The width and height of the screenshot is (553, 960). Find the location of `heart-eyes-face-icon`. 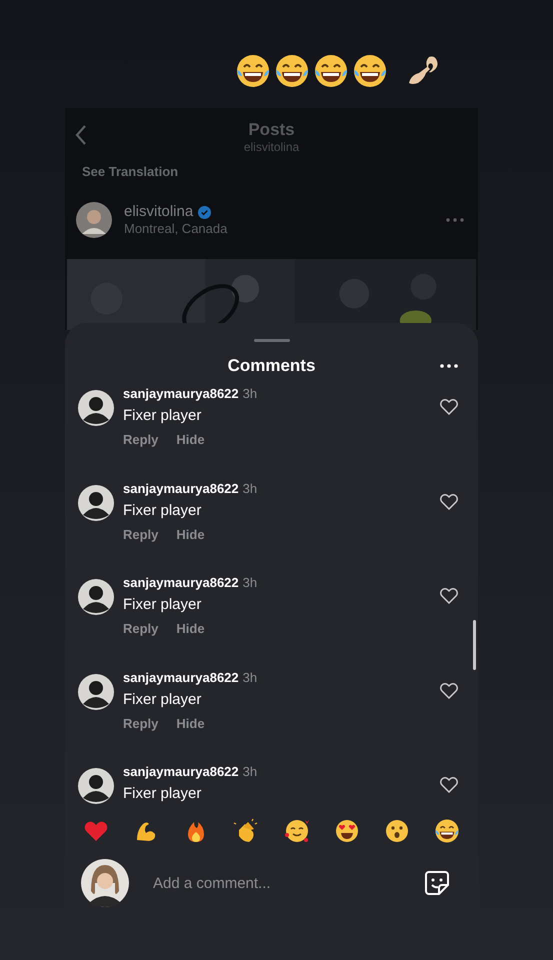

heart-eyes-face-icon is located at coordinates (347, 831).